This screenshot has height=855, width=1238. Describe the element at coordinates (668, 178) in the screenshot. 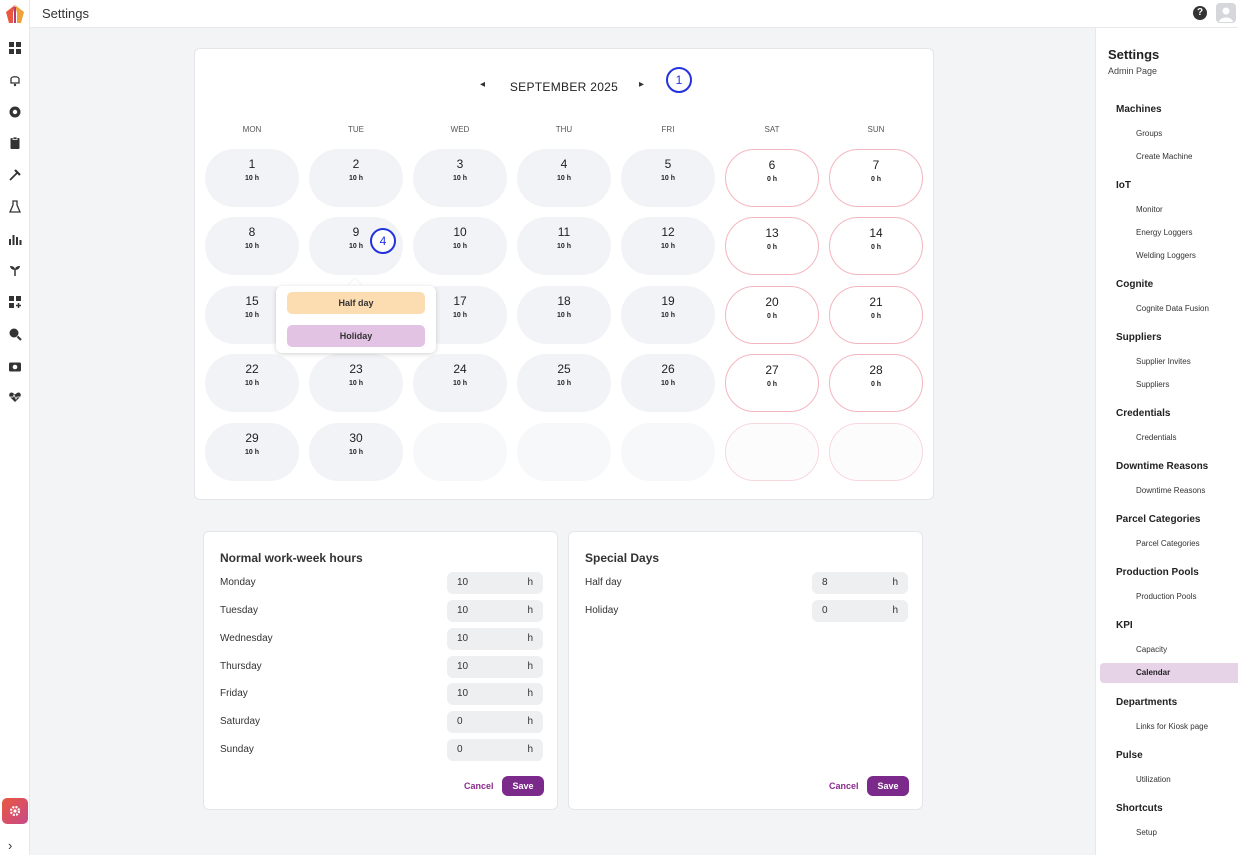

I see `calendar-day: 5 10 h` at that location.